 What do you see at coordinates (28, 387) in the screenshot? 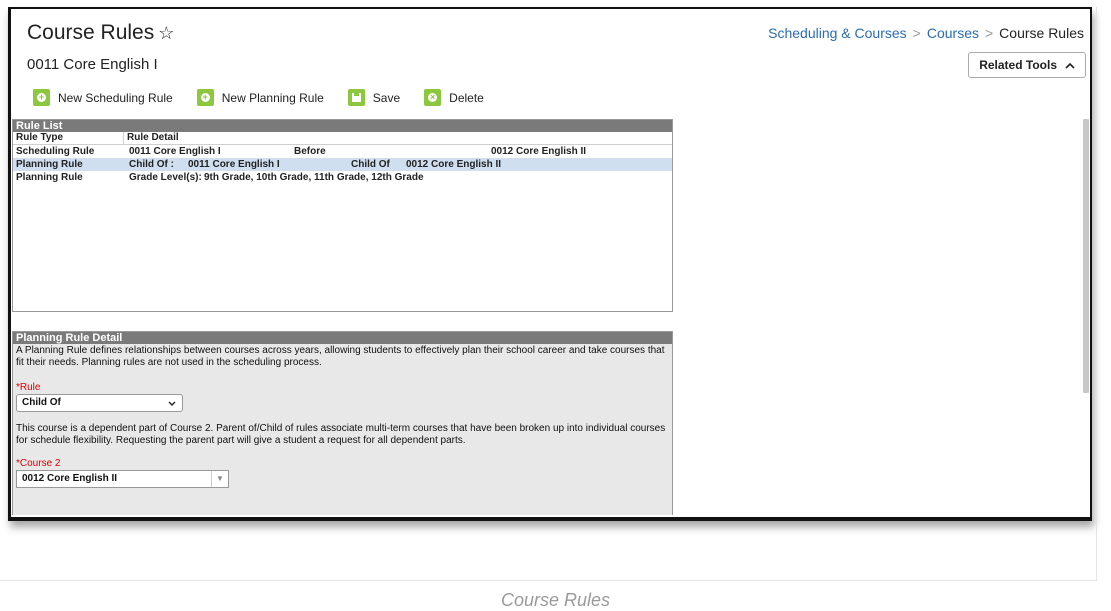
I see `rule-field-label: *Rule` at bounding box center [28, 387].